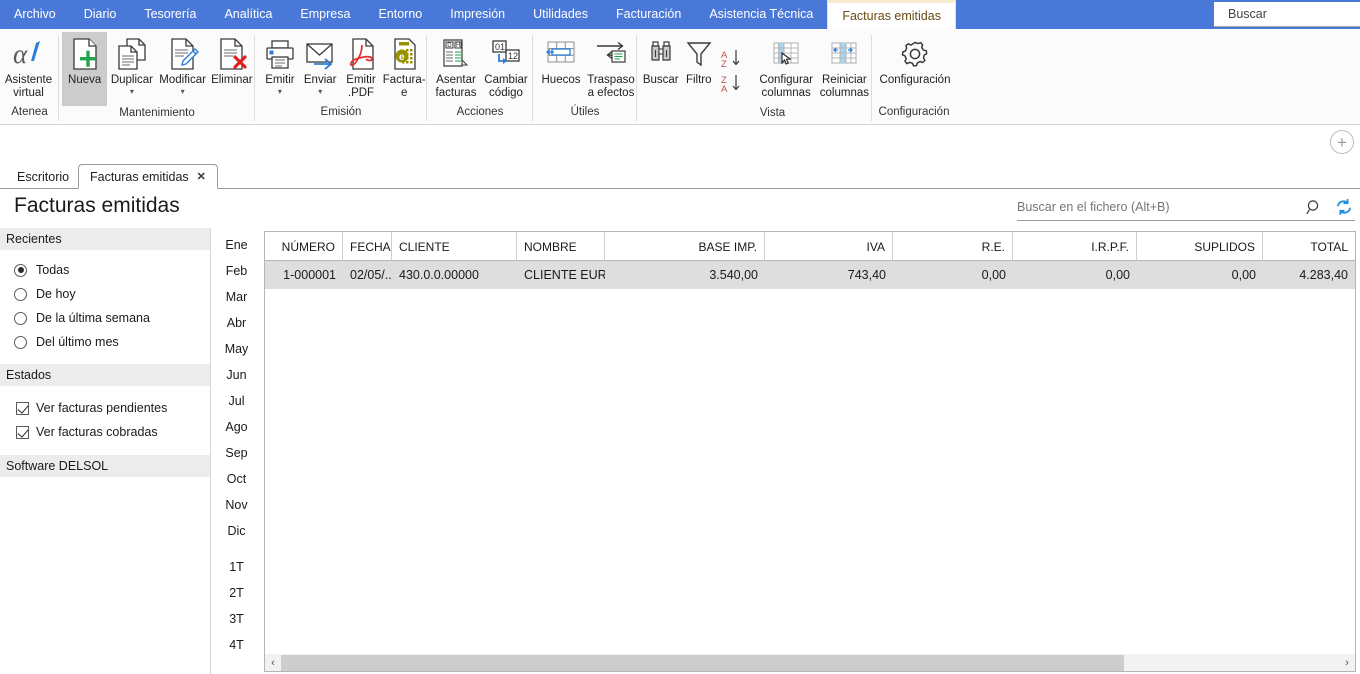  What do you see at coordinates (170, 14) in the screenshot?
I see `menu-tesoreria: Tesorería` at bounding box center [170, 14].